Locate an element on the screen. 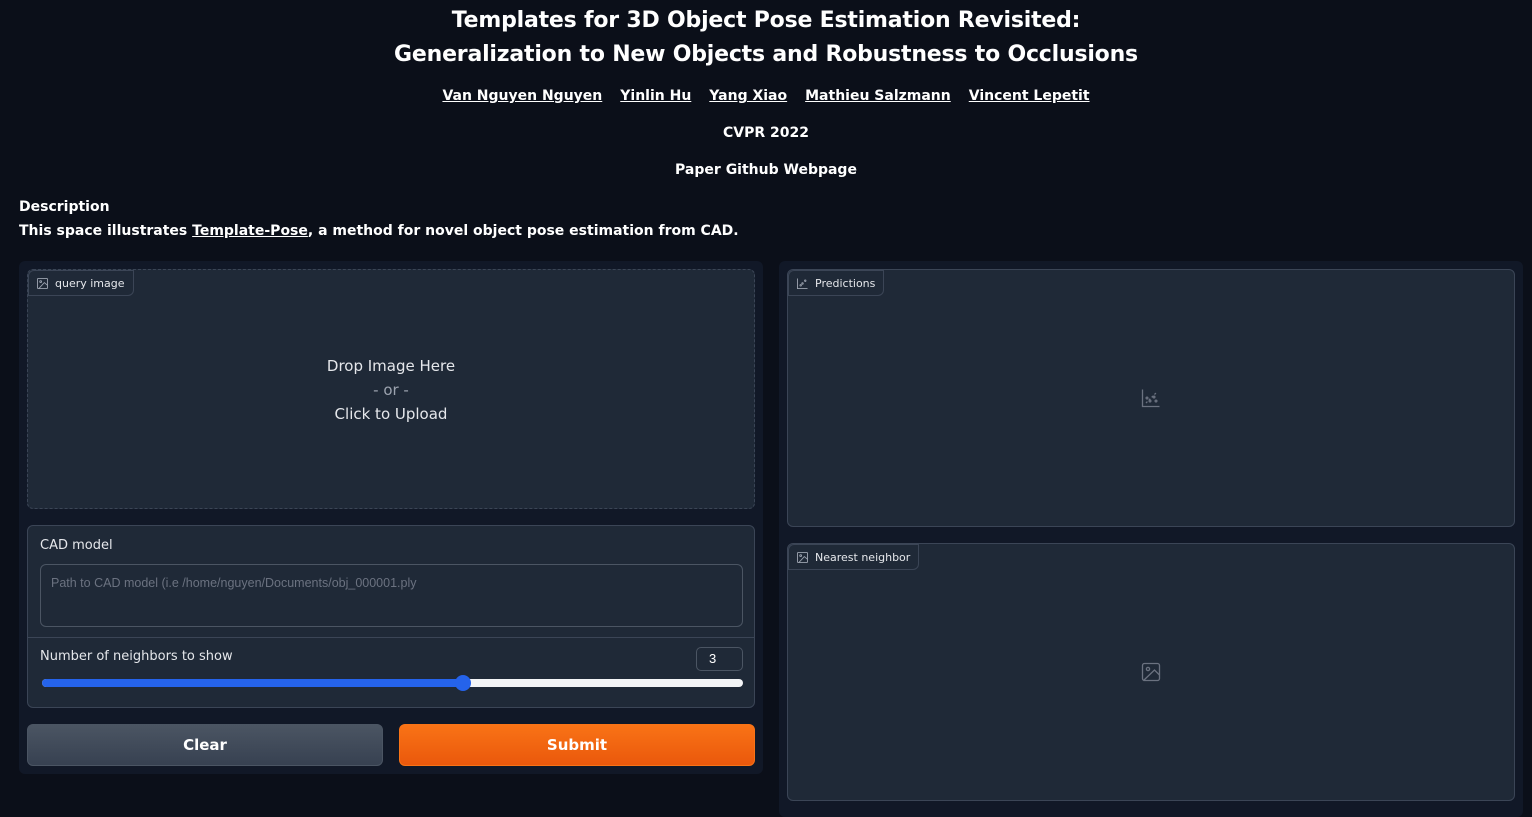 Image resolution: width=1532 pixels, height=817 pixels. drop-or-text: - or - is located at coordinates (391, 390).